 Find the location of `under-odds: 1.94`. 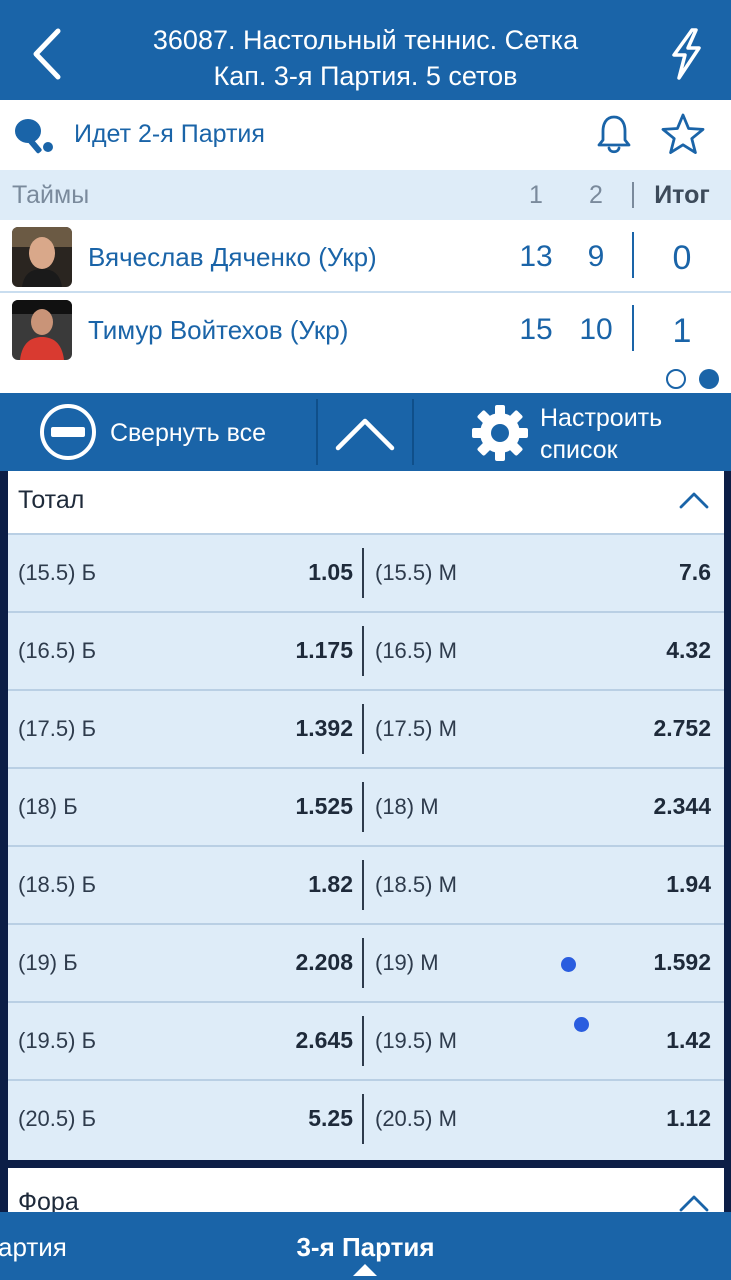

under-odds: 1.94 is located at coordinates (634, 884).